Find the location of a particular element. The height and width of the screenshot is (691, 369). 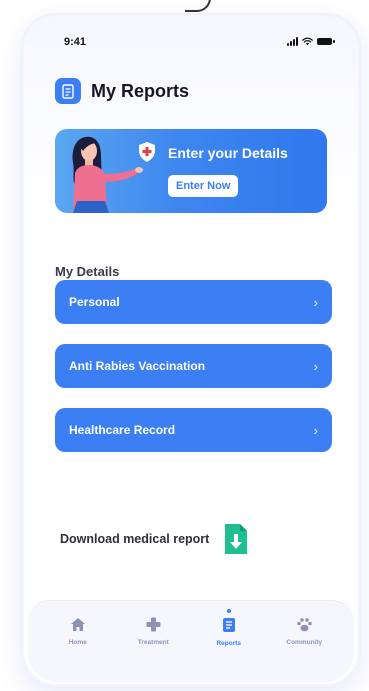

banner-title: Enter your Details is located at coordinates (228, 153).